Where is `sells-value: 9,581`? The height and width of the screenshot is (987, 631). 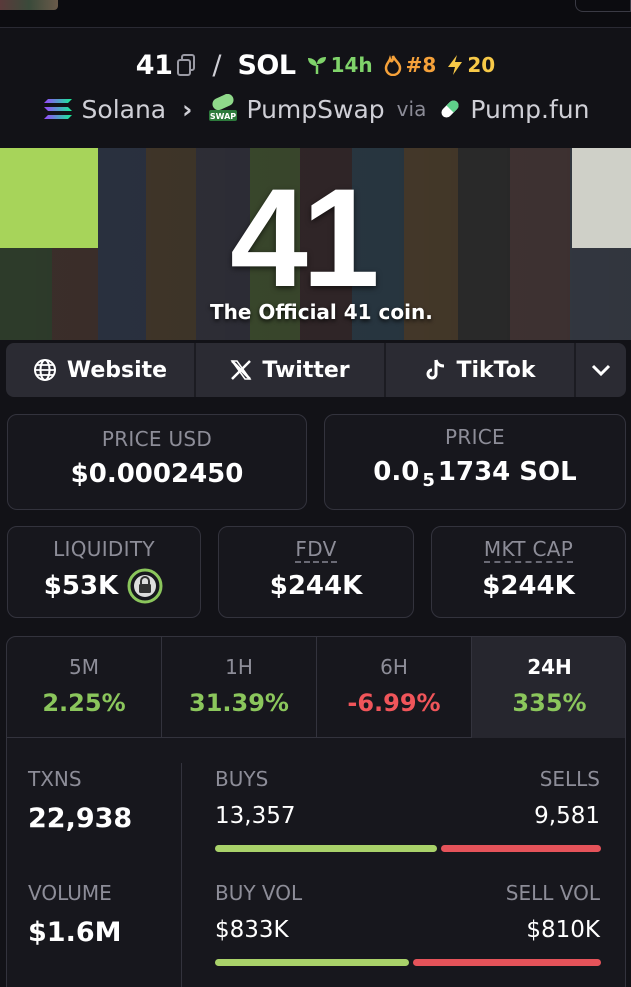
sells-value: 9,581 is located at coordinates (567, 816).